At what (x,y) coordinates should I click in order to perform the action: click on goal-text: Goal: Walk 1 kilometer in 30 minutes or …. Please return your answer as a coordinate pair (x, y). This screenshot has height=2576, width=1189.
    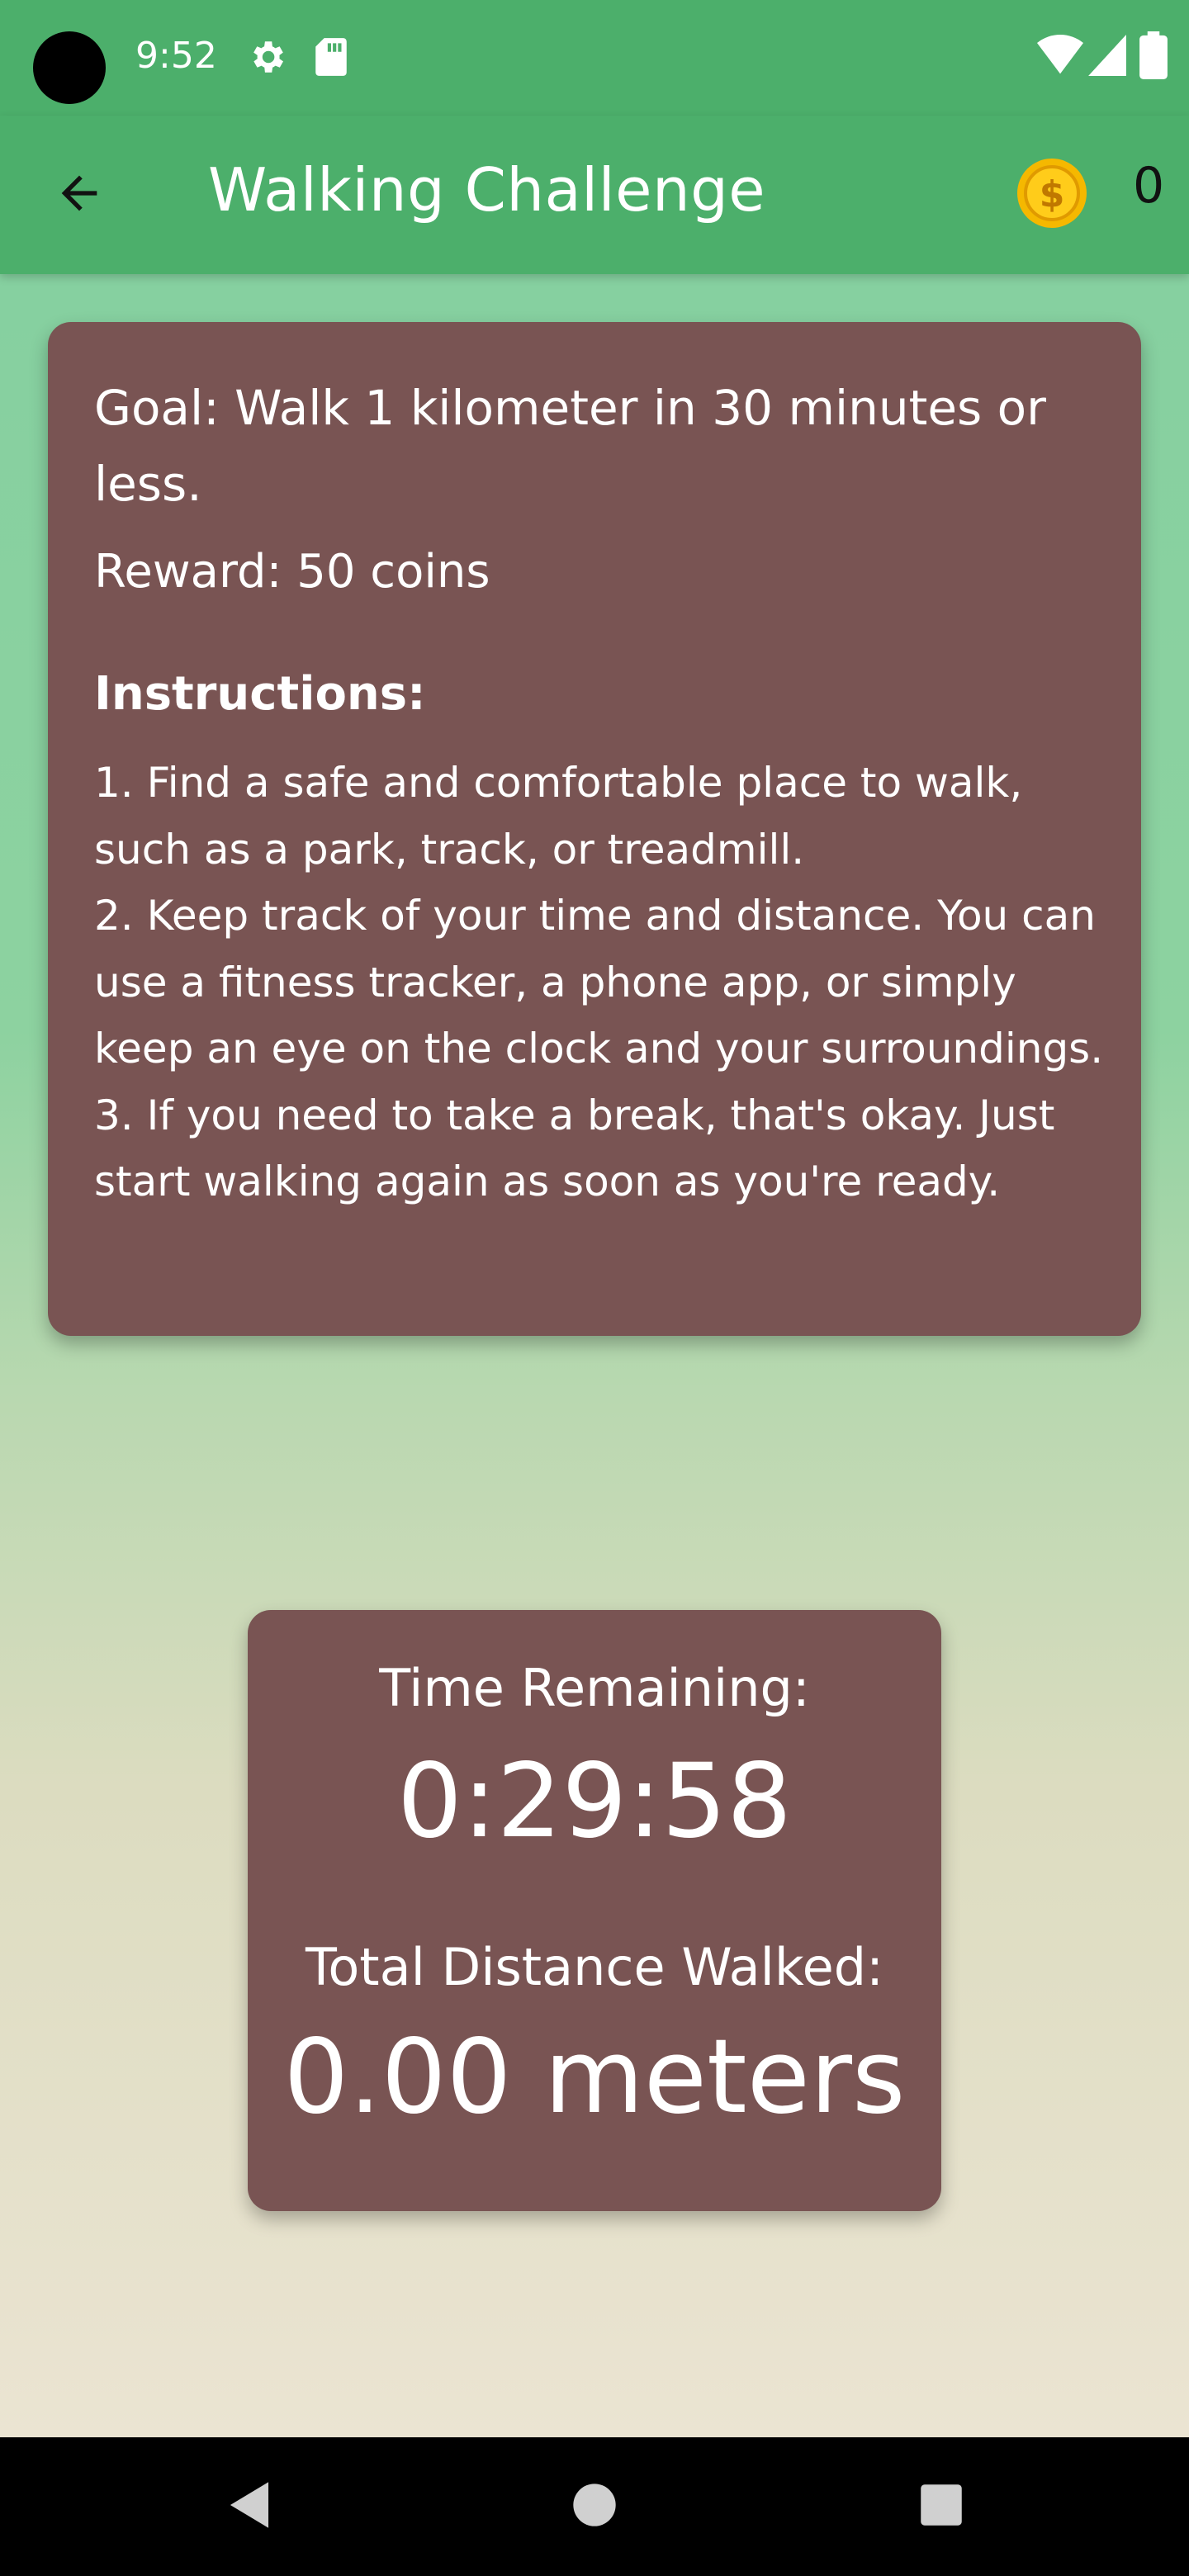
    Looking at the image, I should click on (570, 446).